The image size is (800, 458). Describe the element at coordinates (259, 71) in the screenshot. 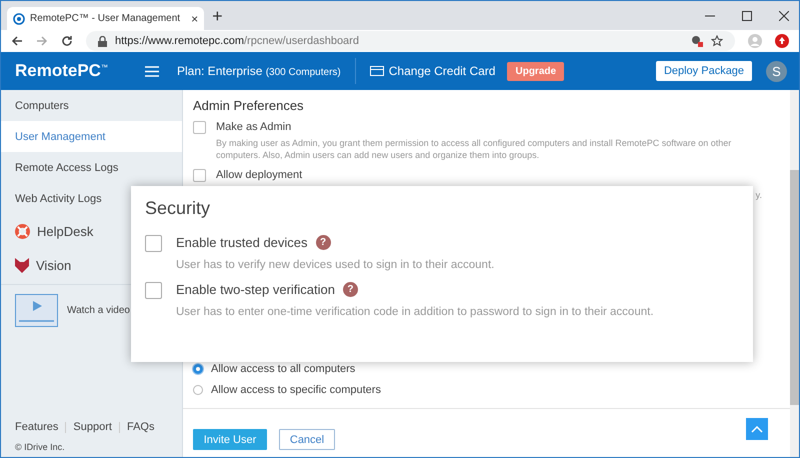

I see `plan-label: Plan: Enterprise (300 Computers)` at that location.